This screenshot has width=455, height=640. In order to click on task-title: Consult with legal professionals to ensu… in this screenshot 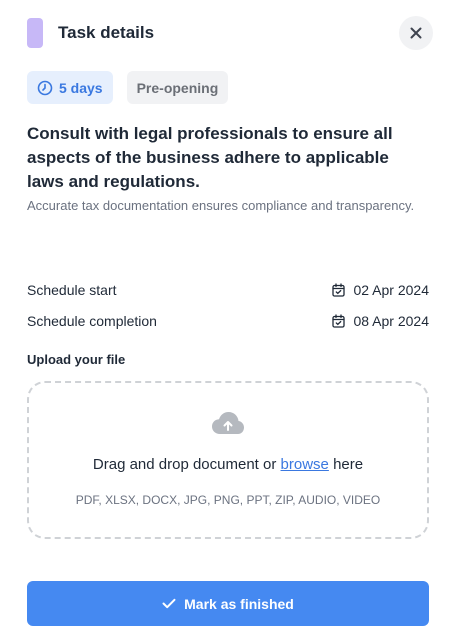, I will do `click(210, 157)`.